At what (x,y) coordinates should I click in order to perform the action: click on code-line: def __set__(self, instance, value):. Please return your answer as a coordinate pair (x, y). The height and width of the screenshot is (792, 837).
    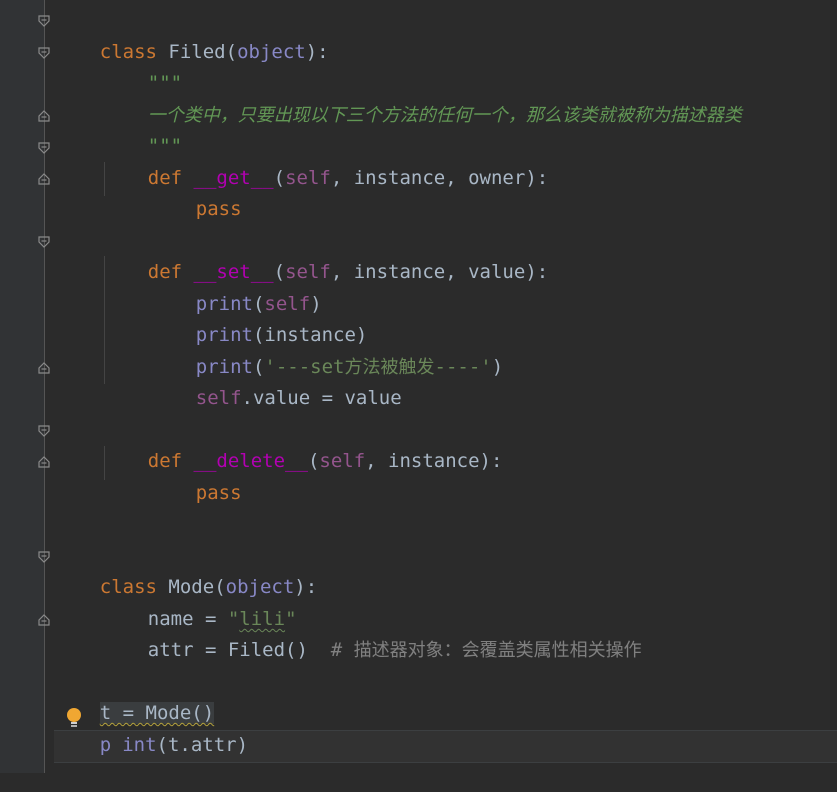
    Looking at the image, I should click on (325, 254).